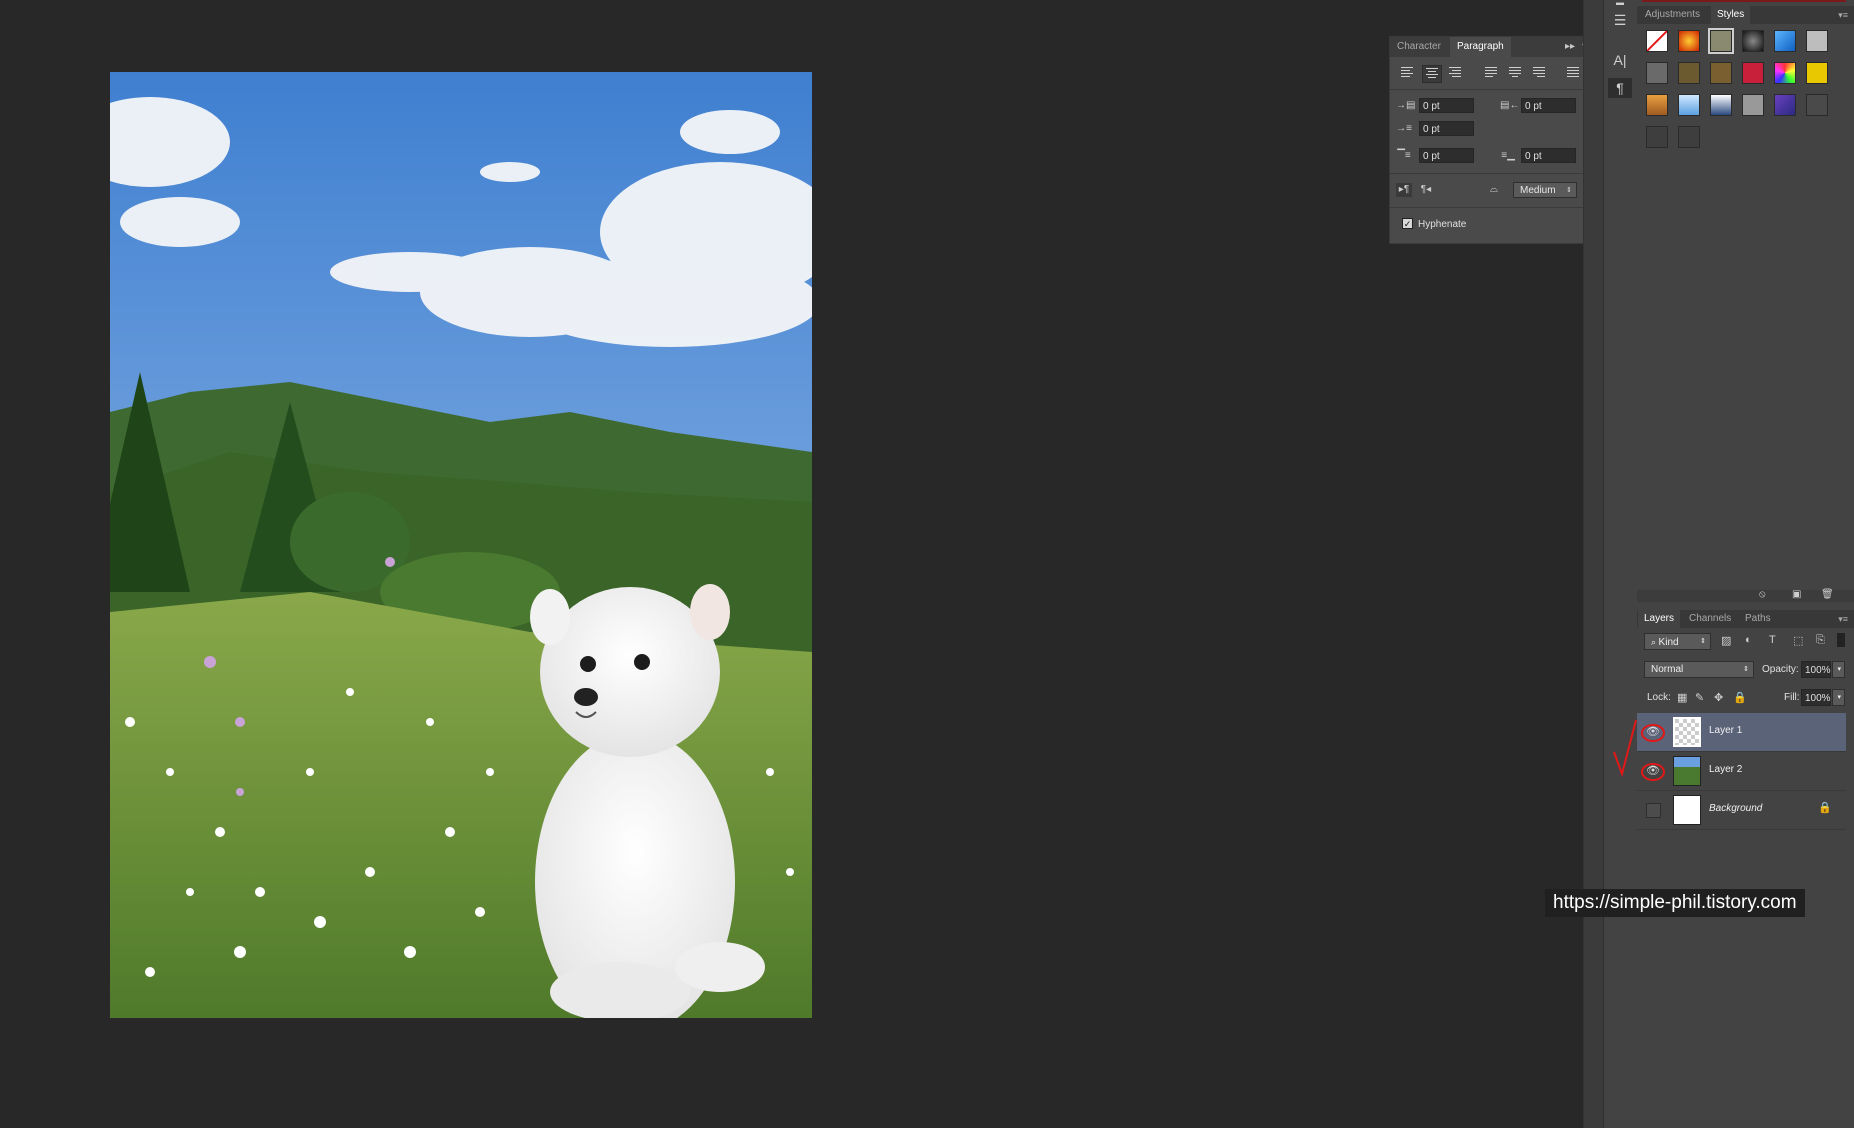 This screenshot has width=1854, height=1128. What do you see at coordinates (1758, 619) in the screenshot?
I see `tab-paths: Paths` at bounding box center [1758, 619].